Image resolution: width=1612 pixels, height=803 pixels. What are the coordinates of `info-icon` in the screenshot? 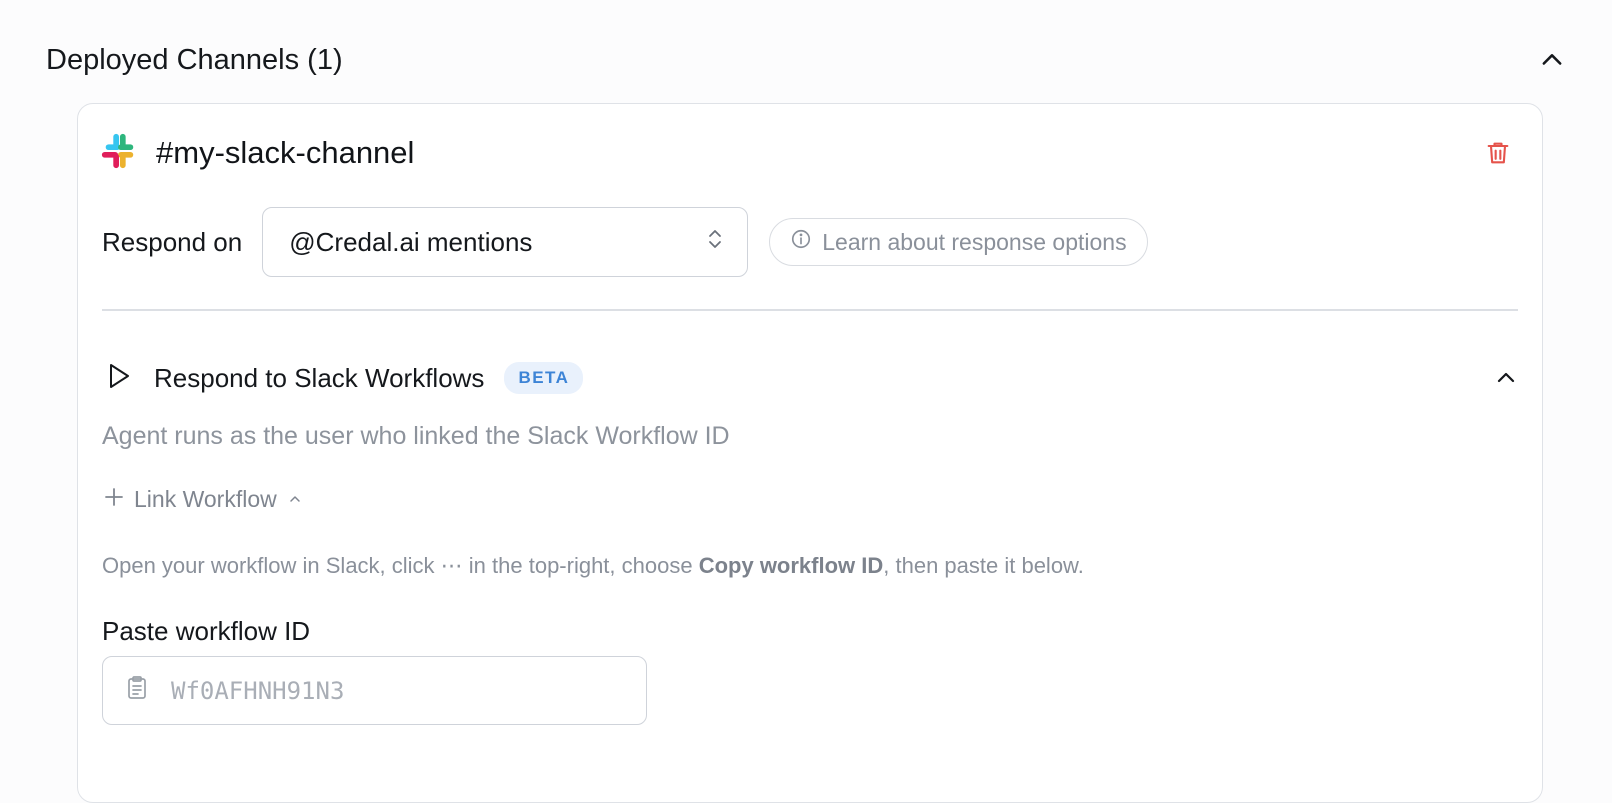 It's located at (801, 242).